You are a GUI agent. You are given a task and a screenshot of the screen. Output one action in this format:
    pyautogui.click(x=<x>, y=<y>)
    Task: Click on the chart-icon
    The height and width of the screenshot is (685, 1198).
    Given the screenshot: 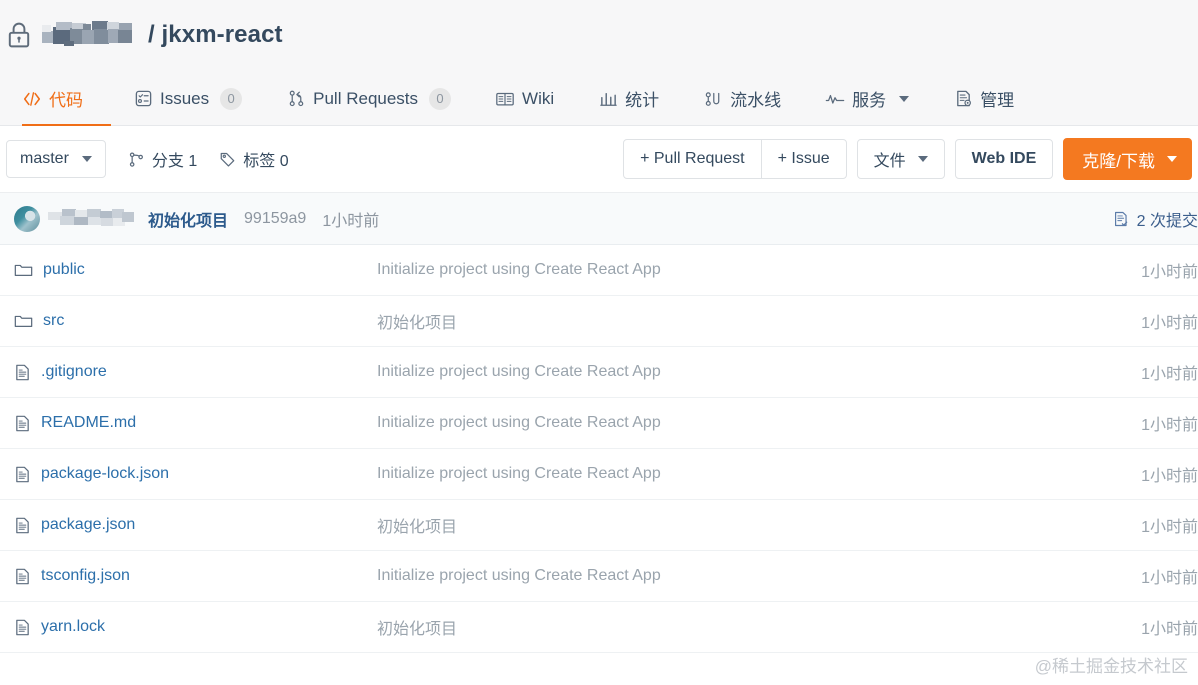 What is the action you would take?
    pyautogui.click(x=608, y=99)
    